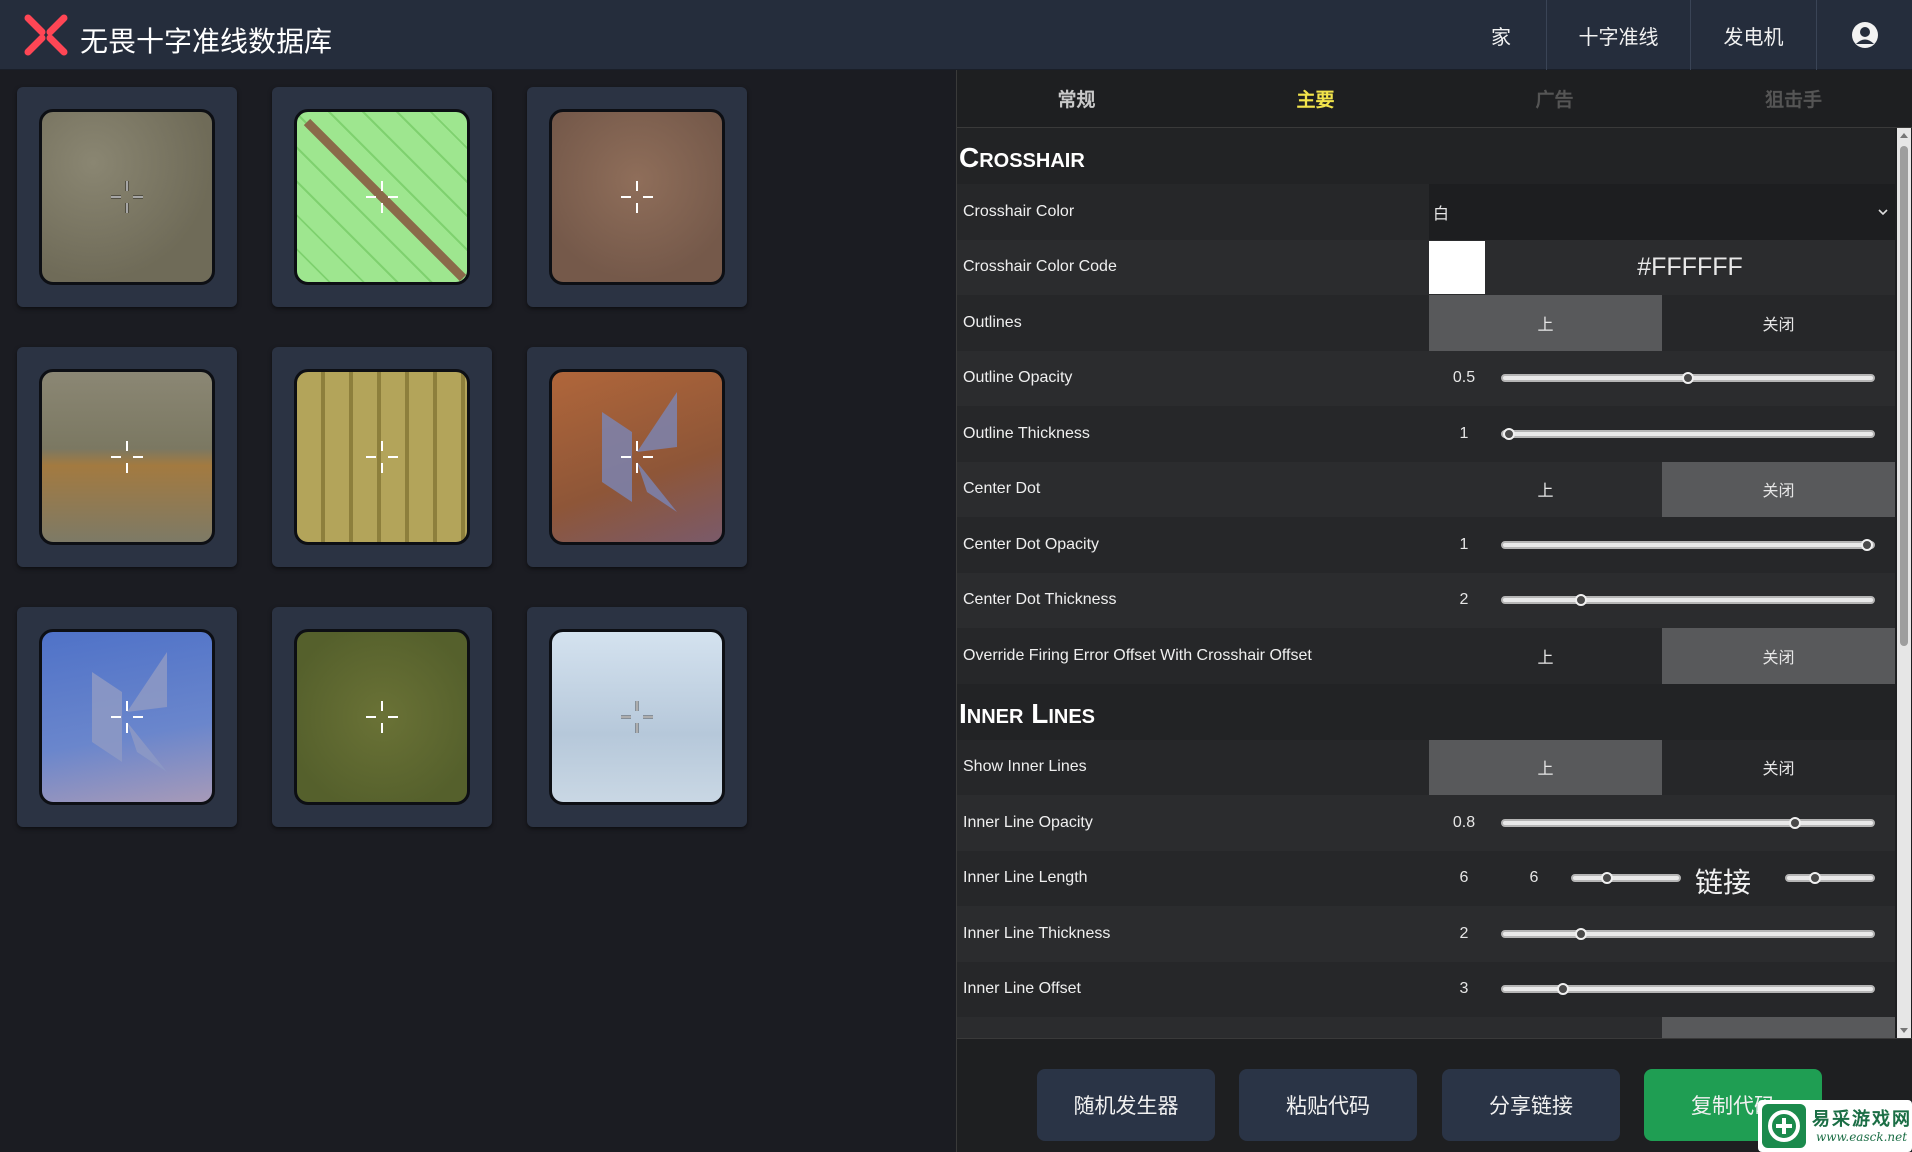 Image resolution: width=1912 pixels, height=1152 pixels. I want to click on preview-tile-sky, so click(637, 717).